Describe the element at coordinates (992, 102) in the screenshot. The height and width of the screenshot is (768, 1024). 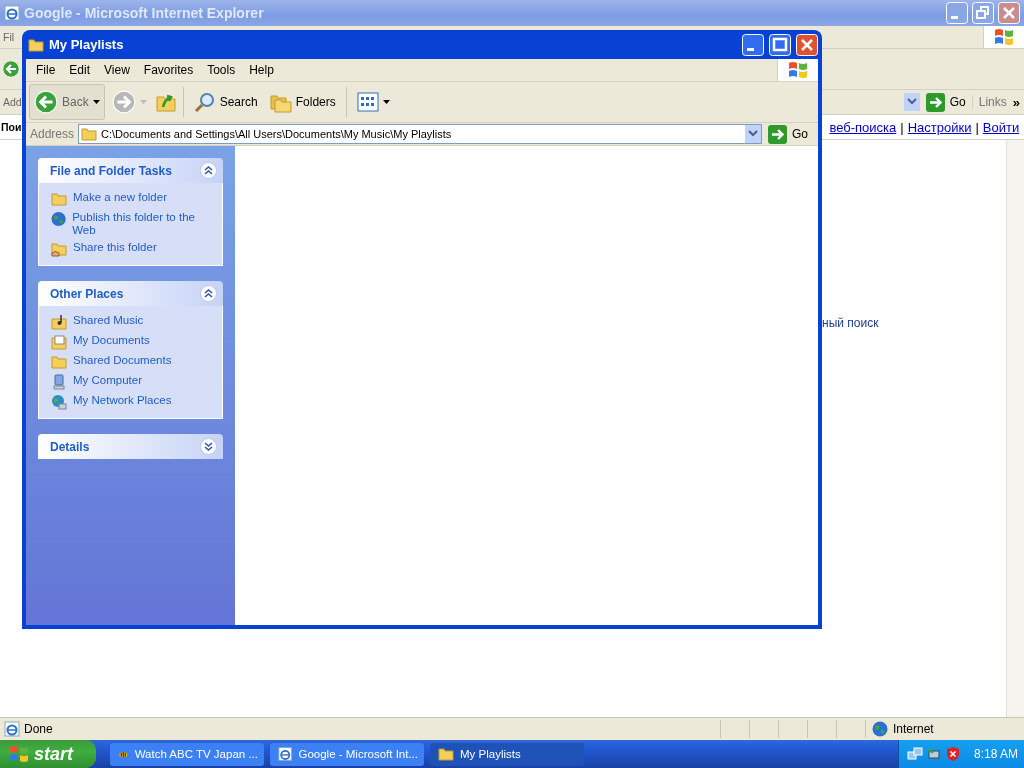
I see `links-button: Links` at that location.